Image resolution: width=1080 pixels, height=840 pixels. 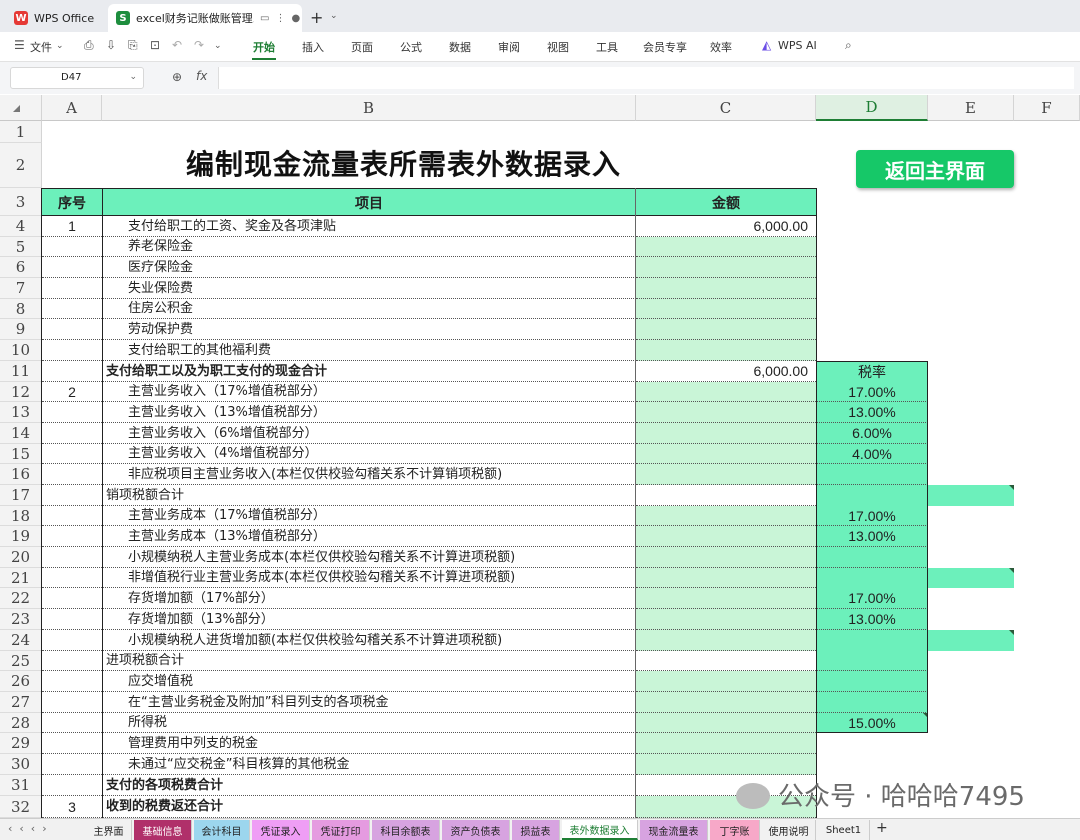 What do you see at coordinates (460, 47) in the screenshot?
I see `tab-data: 数据` at bounding box center [460, 47].